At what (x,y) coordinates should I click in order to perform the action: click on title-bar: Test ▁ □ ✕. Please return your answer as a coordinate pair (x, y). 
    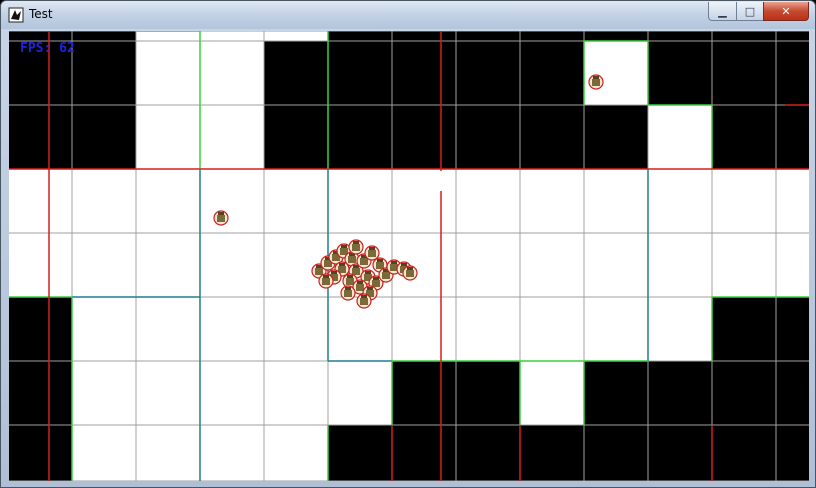
    Looking at the image, I should click on (408, 15).